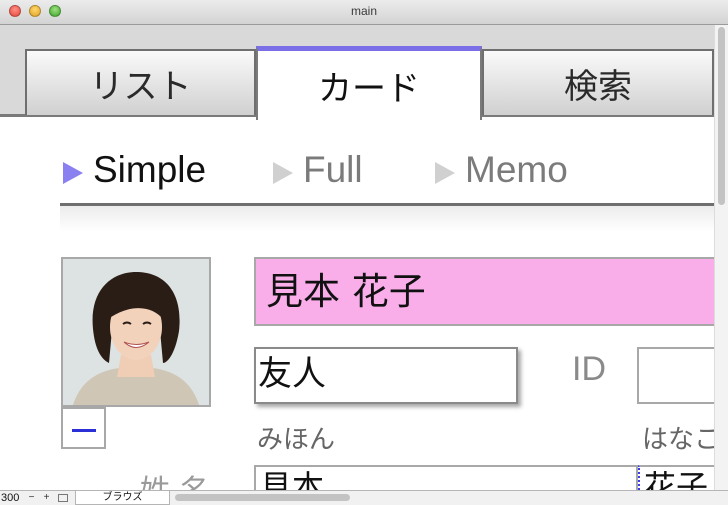 Image resolution: width=728 pixels, height=505 pixels. I want to click on title-bar: main, so click(364, 12).